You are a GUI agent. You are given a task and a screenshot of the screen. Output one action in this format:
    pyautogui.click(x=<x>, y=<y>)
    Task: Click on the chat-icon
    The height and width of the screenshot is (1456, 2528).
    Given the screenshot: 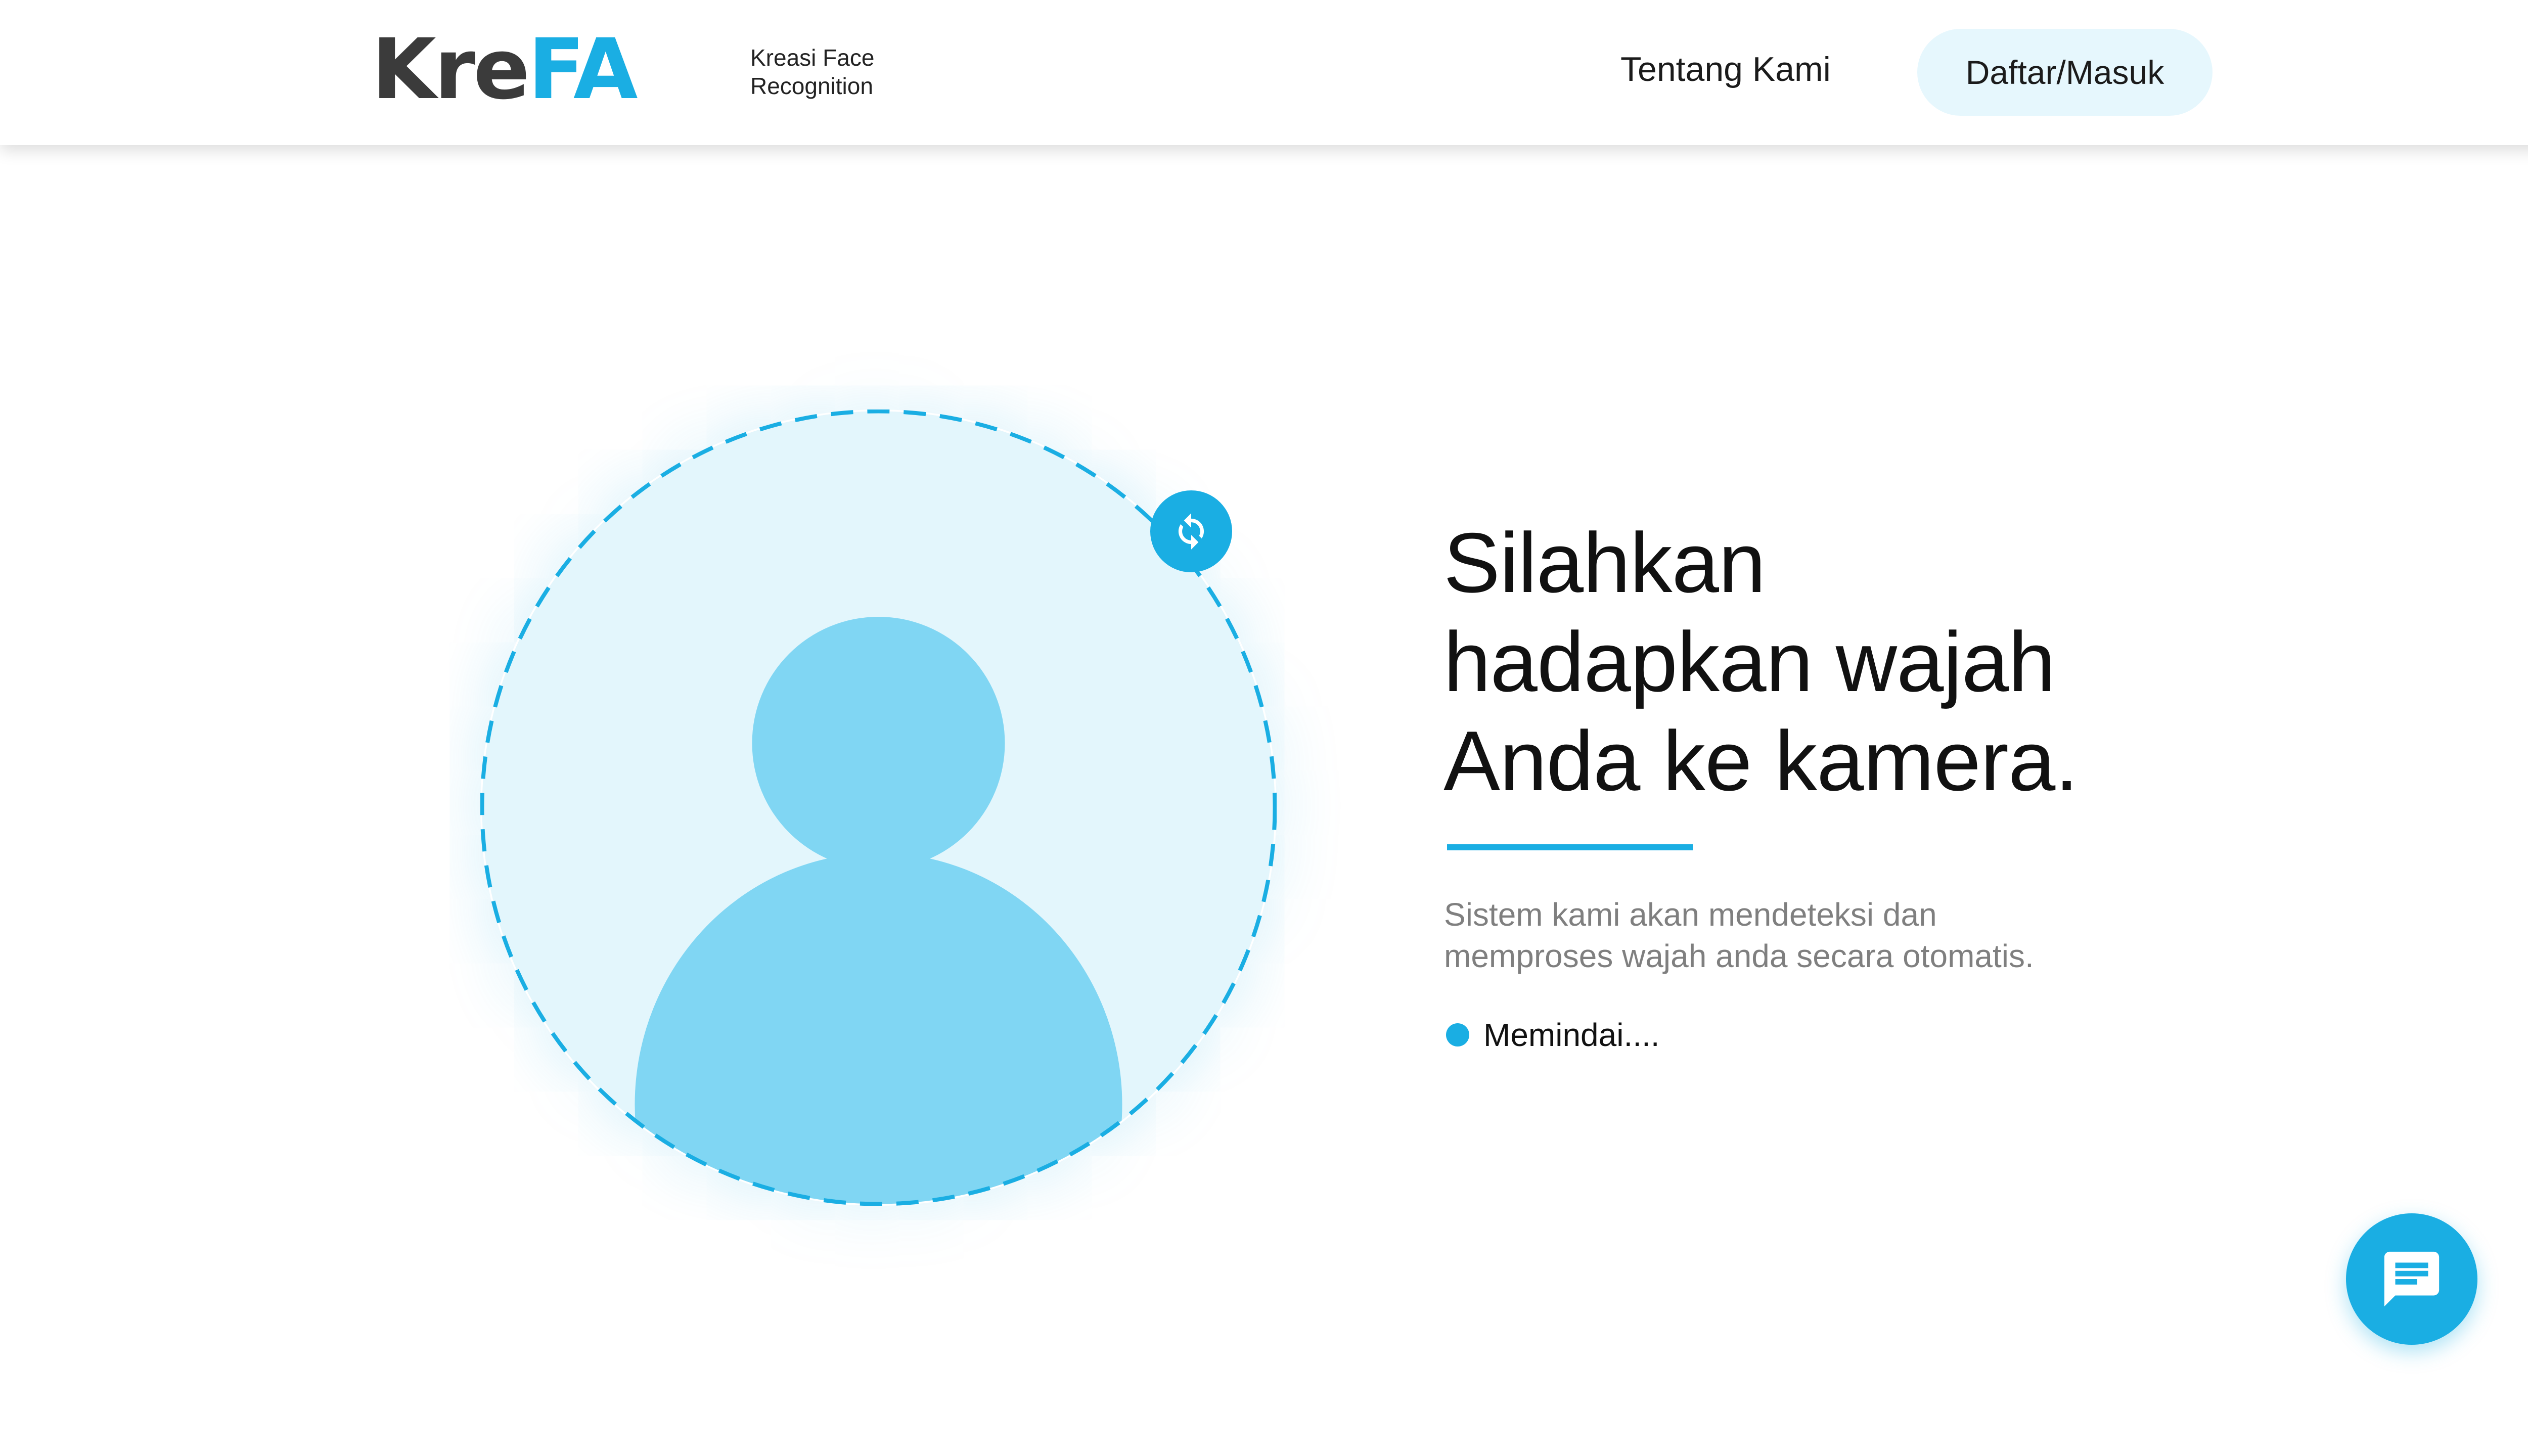 What is the action you would take?
    pyautogui.click(x=2412, y=1279)
    